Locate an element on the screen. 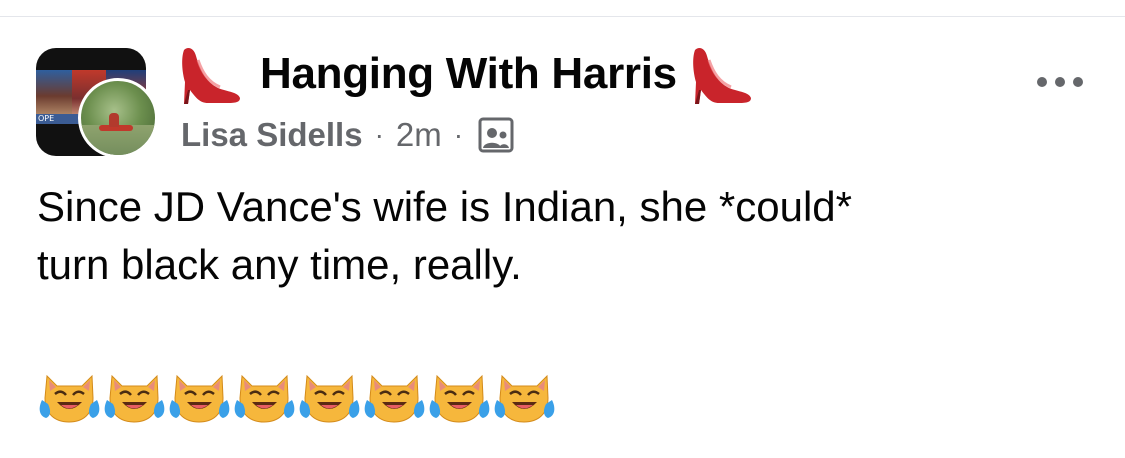 This screenshot has height=458, width=1125. author-name: Lisa Sidells is located at coordinates (272, 135).